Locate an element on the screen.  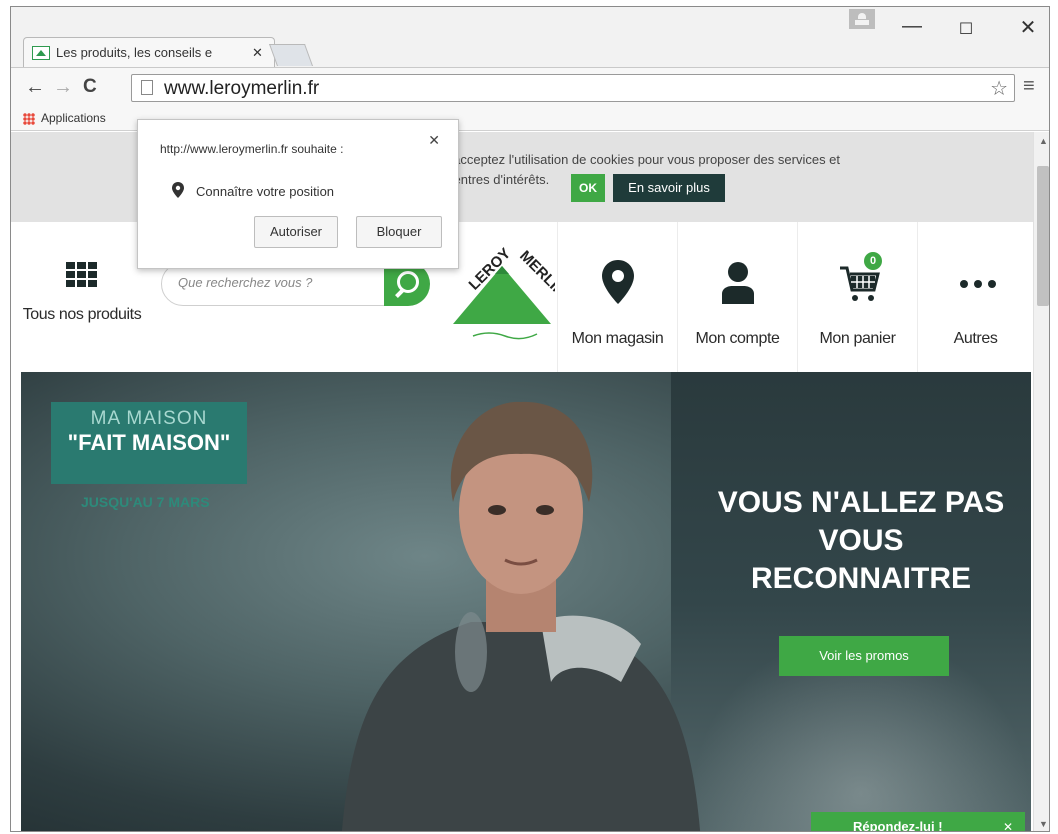
minimize-button: — is located at coordinates (912, 26).